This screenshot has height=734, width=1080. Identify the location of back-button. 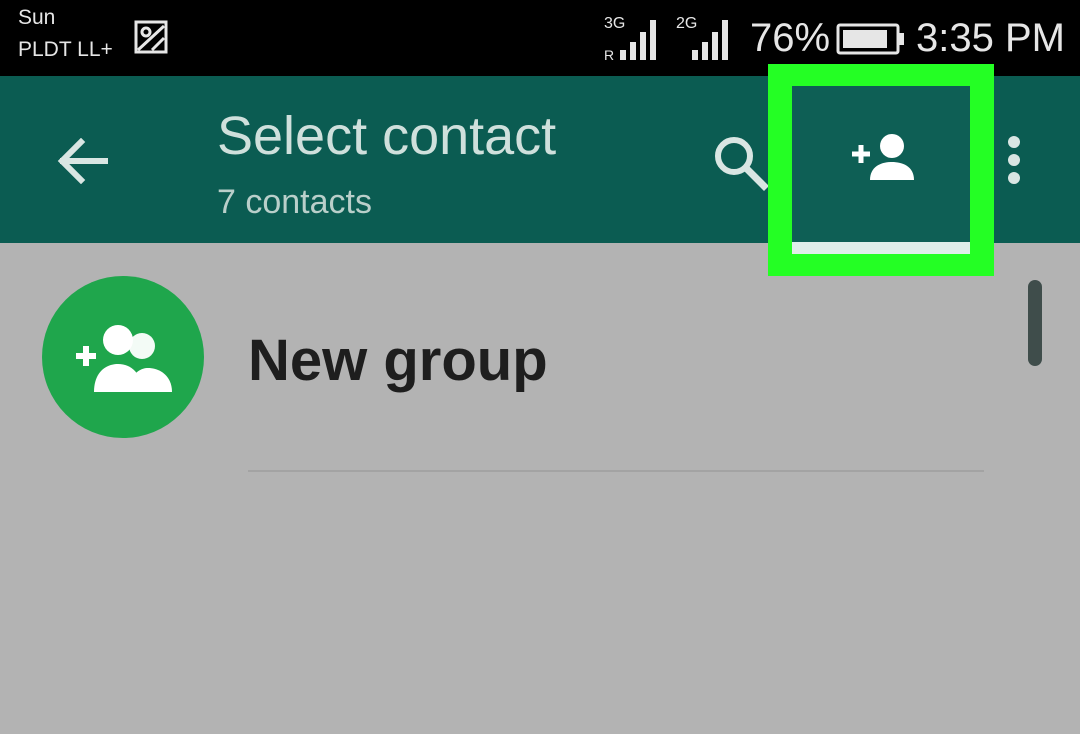
(82, 161).